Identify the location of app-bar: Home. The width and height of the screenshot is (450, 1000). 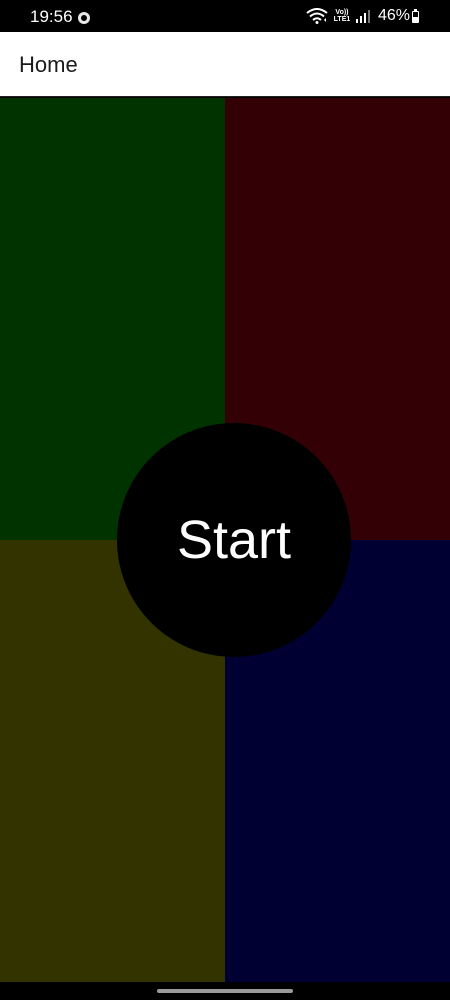
(225, 64).